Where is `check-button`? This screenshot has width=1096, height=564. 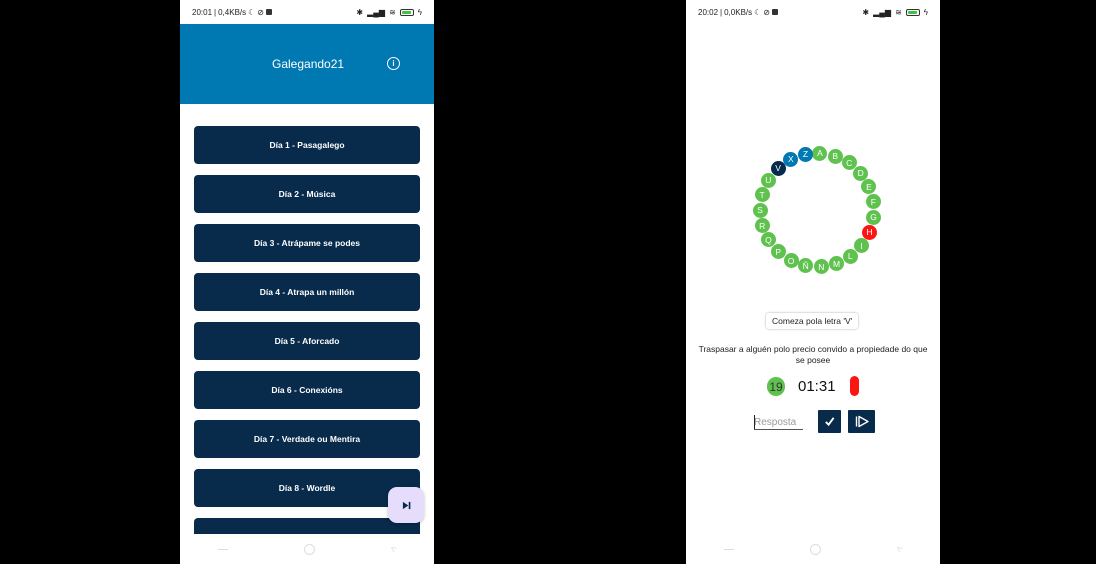 check-button is located at coordinates (829, 421).